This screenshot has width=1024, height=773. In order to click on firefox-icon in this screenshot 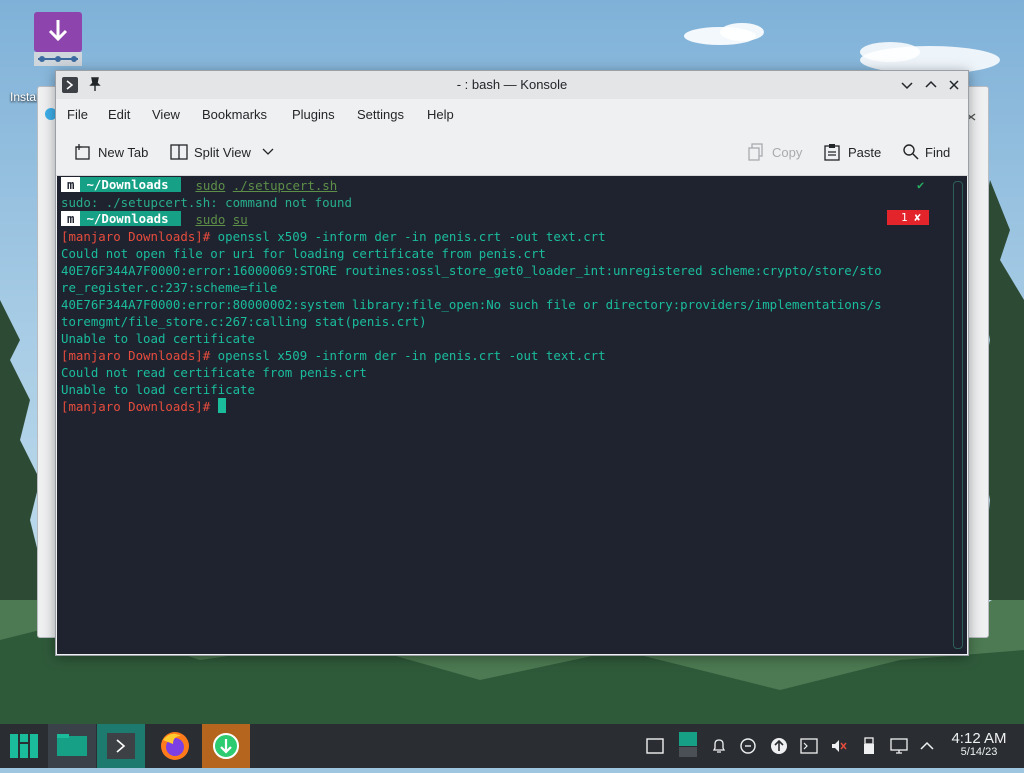, I will do `click(175, 746)`.